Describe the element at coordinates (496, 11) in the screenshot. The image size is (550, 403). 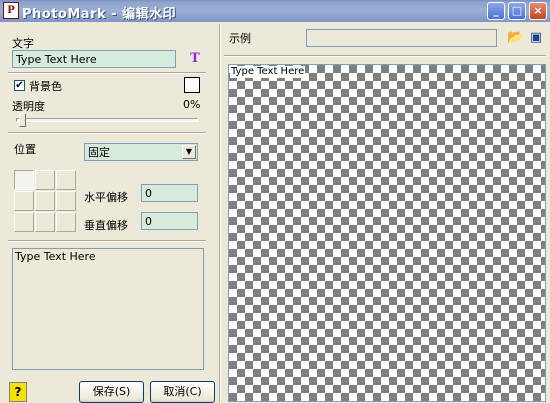
I see `minimize-button: _` at that location.